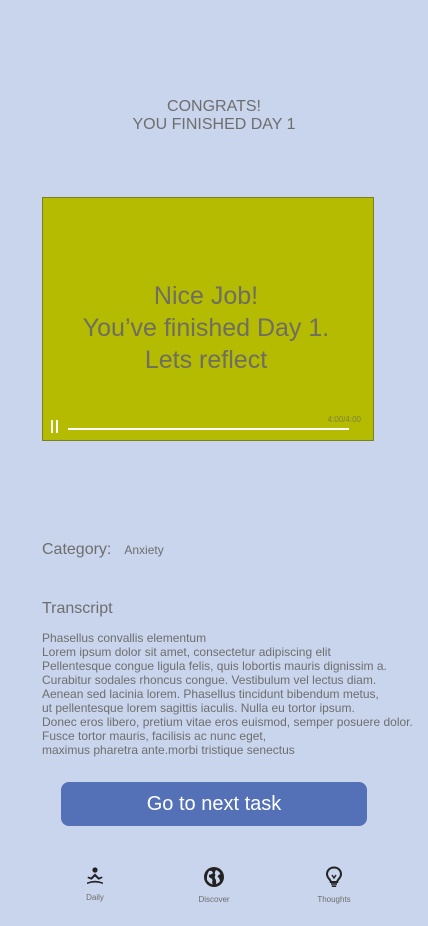 The image size is (428, 926). I want to click on finished-day-line: YOU FINISHED DAY 1, so click(214, 124).